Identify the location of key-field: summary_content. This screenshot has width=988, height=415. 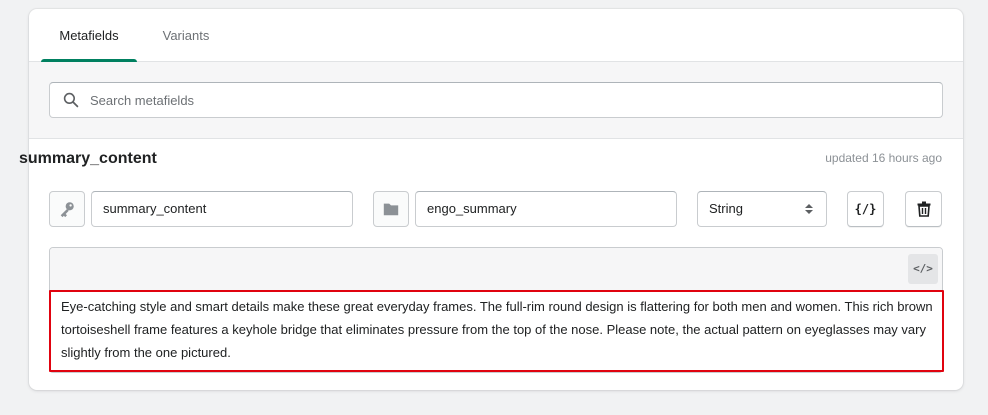
(222, 209).